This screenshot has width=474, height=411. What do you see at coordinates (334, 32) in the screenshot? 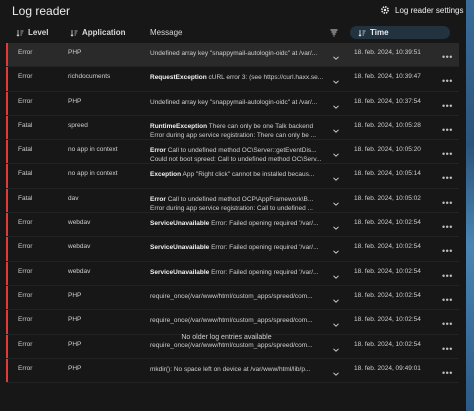
I see `filter-message-button` at bounding box center [334, 32].